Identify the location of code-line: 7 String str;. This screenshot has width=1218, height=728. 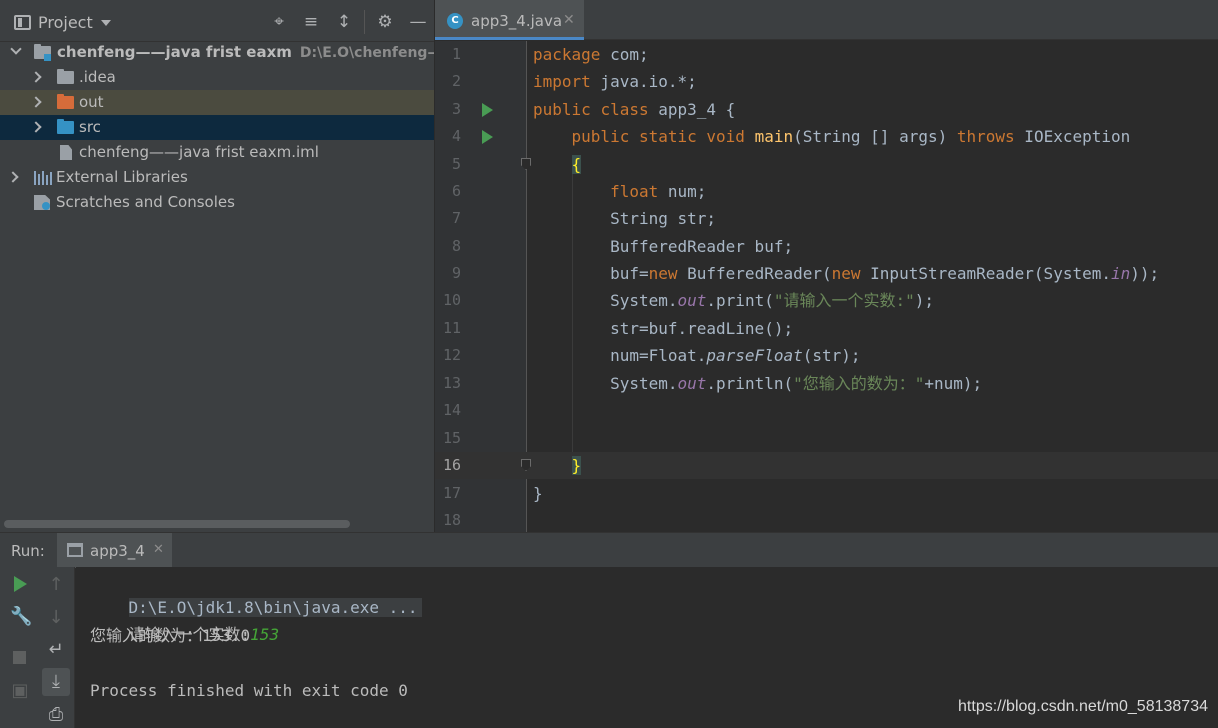
(826, 218).